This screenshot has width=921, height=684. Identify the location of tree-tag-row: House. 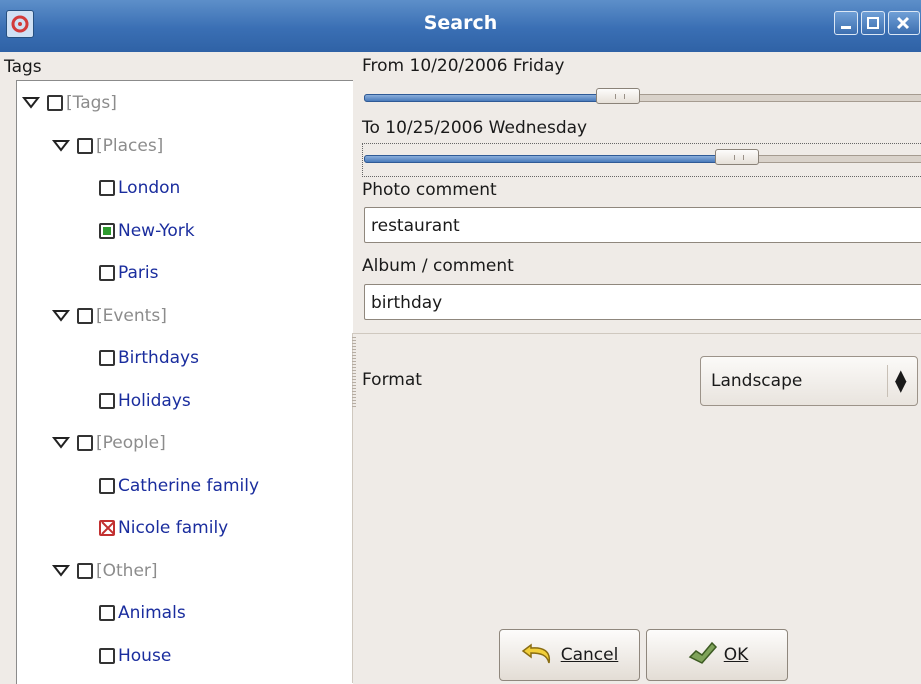
(135, 656).